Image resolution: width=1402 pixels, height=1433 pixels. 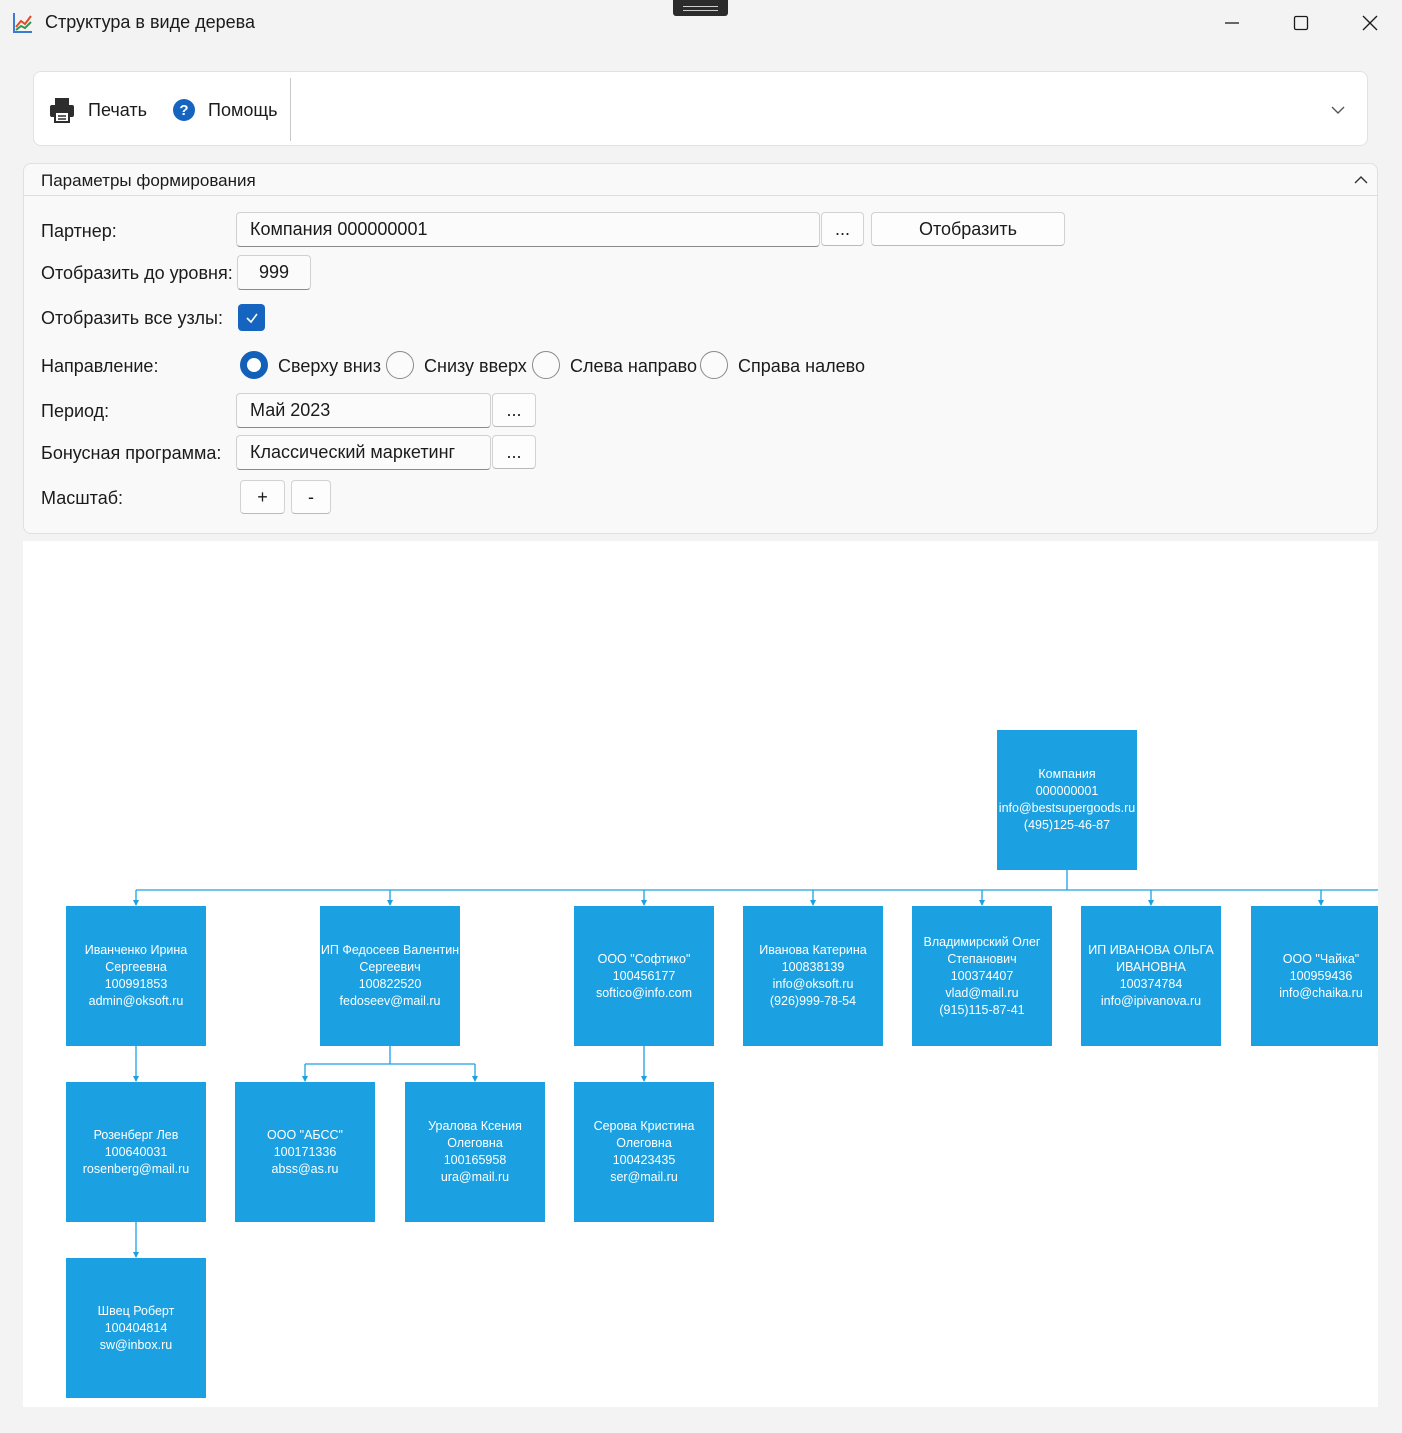 What do you see at coordinates (475, 366) in the screenshot?
I see `radio-bottom-up-label: Снизу вверх` at bounding box center [475, 366].